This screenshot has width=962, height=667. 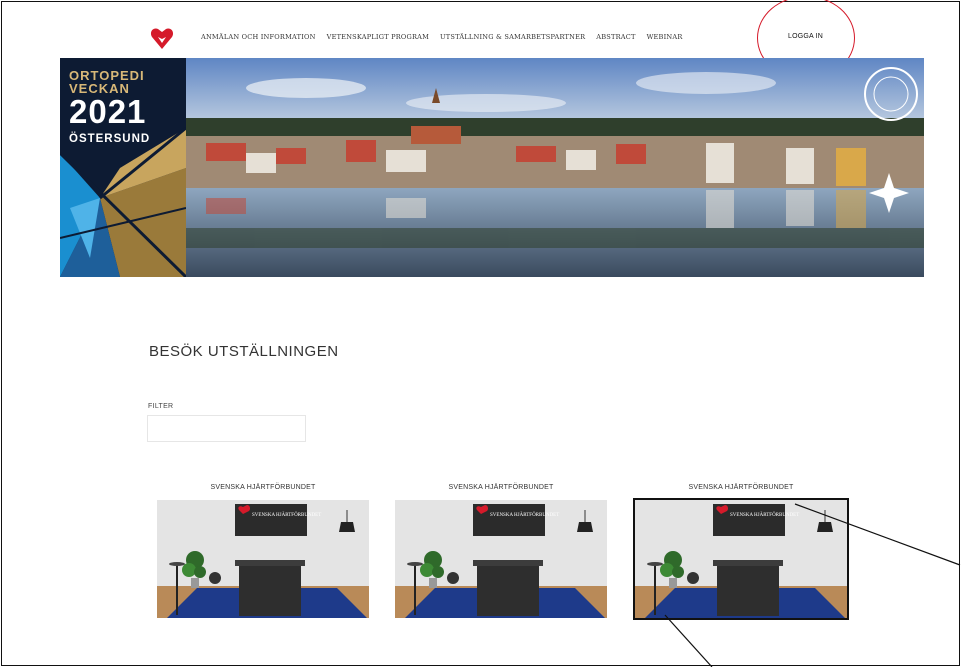 I want to click on event-badge: ORTOPEDI VECKAN 2021 ÖSTERSUND, so click(x=123, y=167).